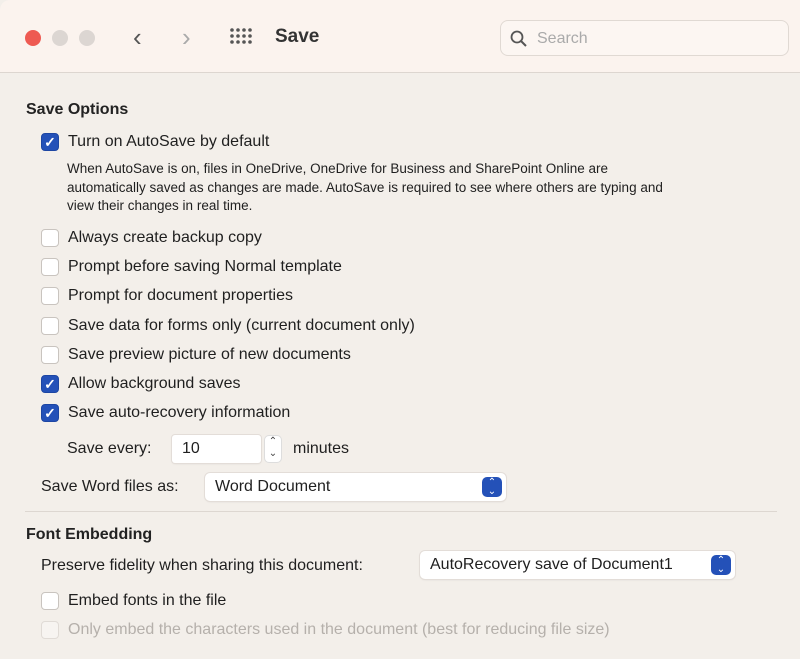 This screenshot has height=659, width=800. What do you see at coordinates (180, 295) in the screenshot?
I see `option-label: Prompt for document properties` at bounding box center [180, 295].